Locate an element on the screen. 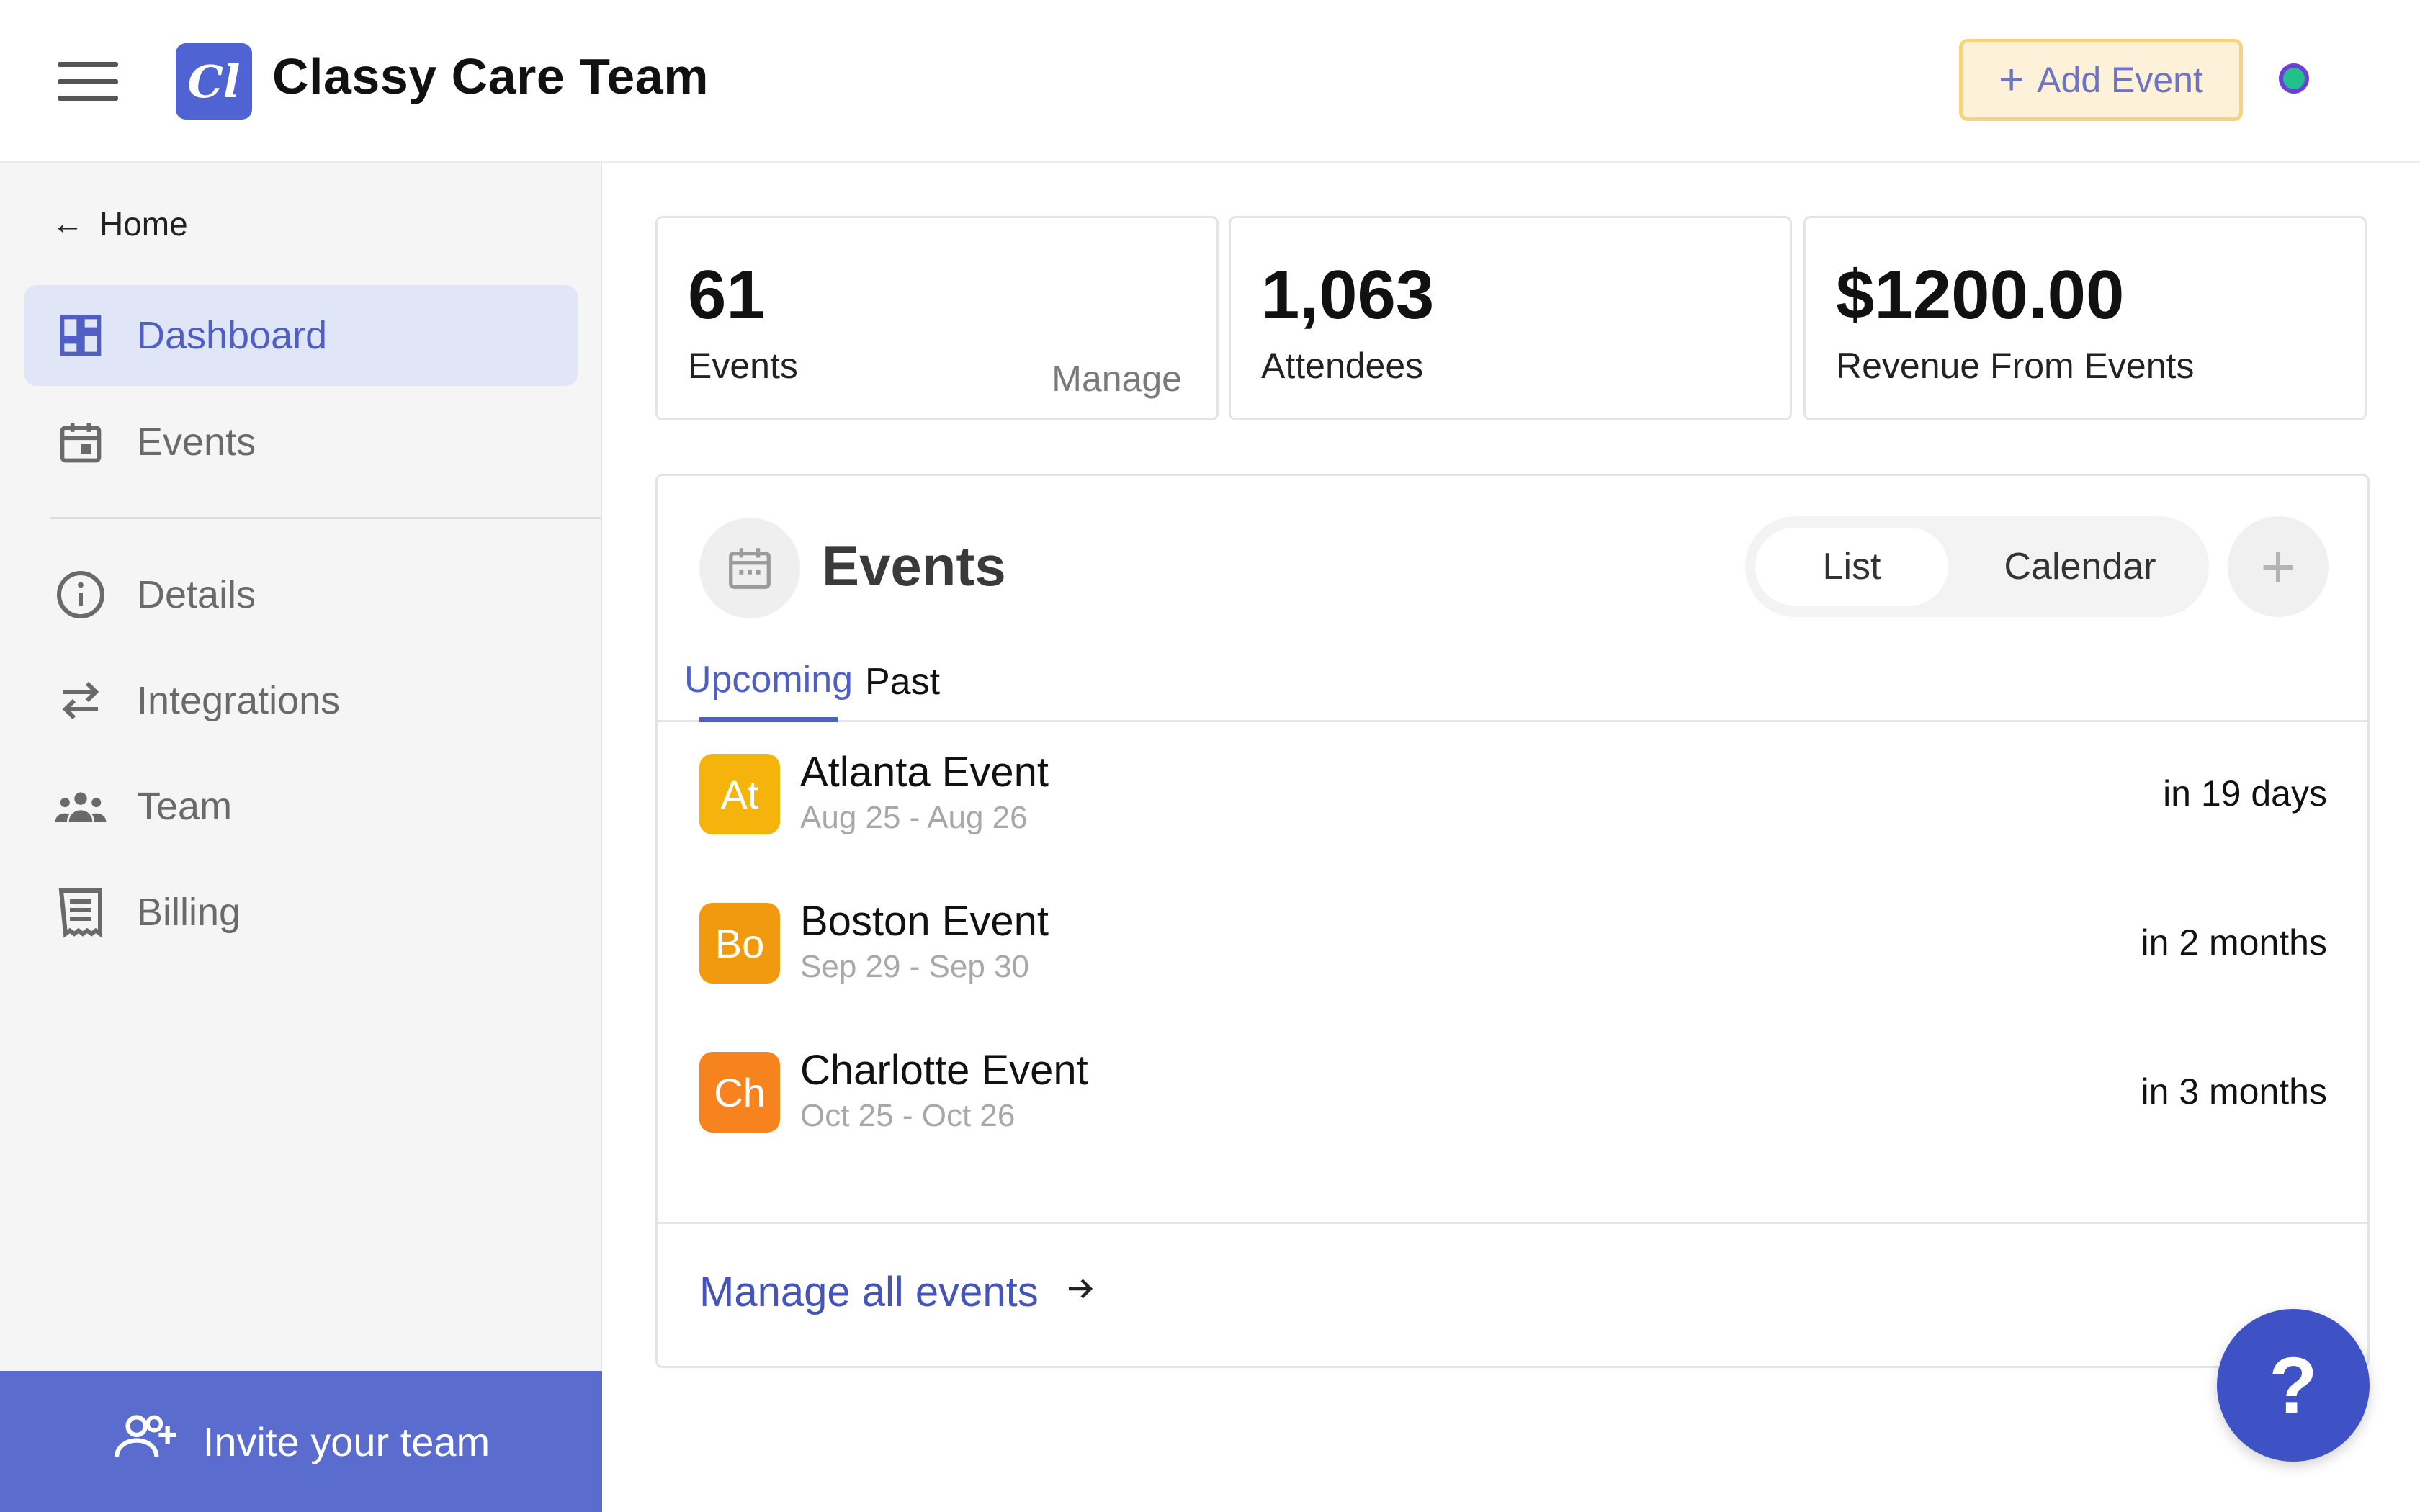 The width and height of the screenshot is (2420, 1512). manage-all-events-link: Manage all events is located at coordinates (898, 1292).